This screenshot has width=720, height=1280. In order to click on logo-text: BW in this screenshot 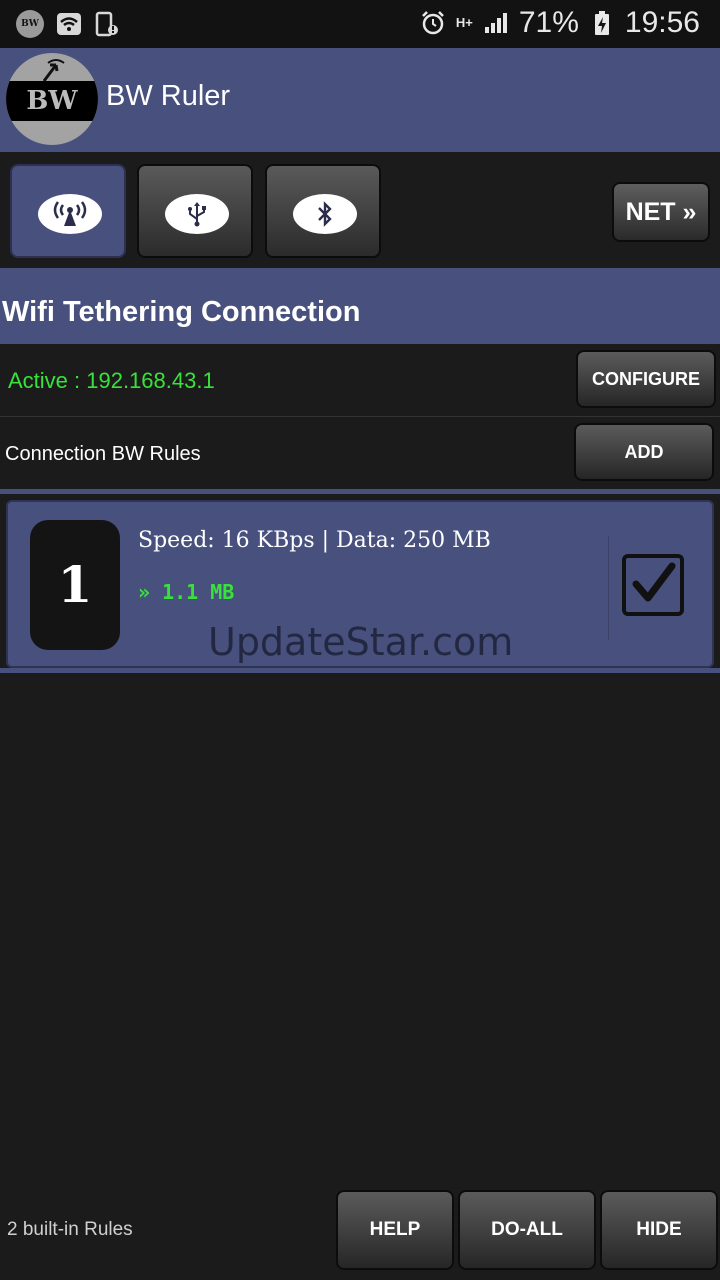, I will do `click(52, 101)`.